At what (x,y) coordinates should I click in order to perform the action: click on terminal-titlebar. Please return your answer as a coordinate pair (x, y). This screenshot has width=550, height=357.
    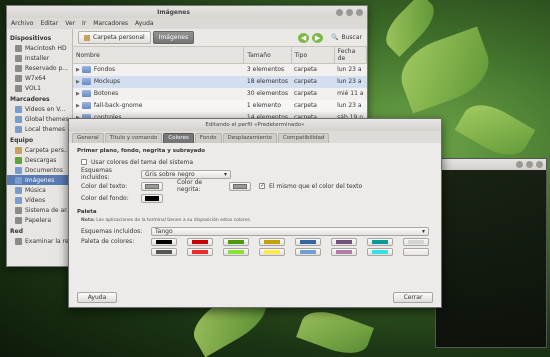
    Looking at the image, I should click on (491, 164).